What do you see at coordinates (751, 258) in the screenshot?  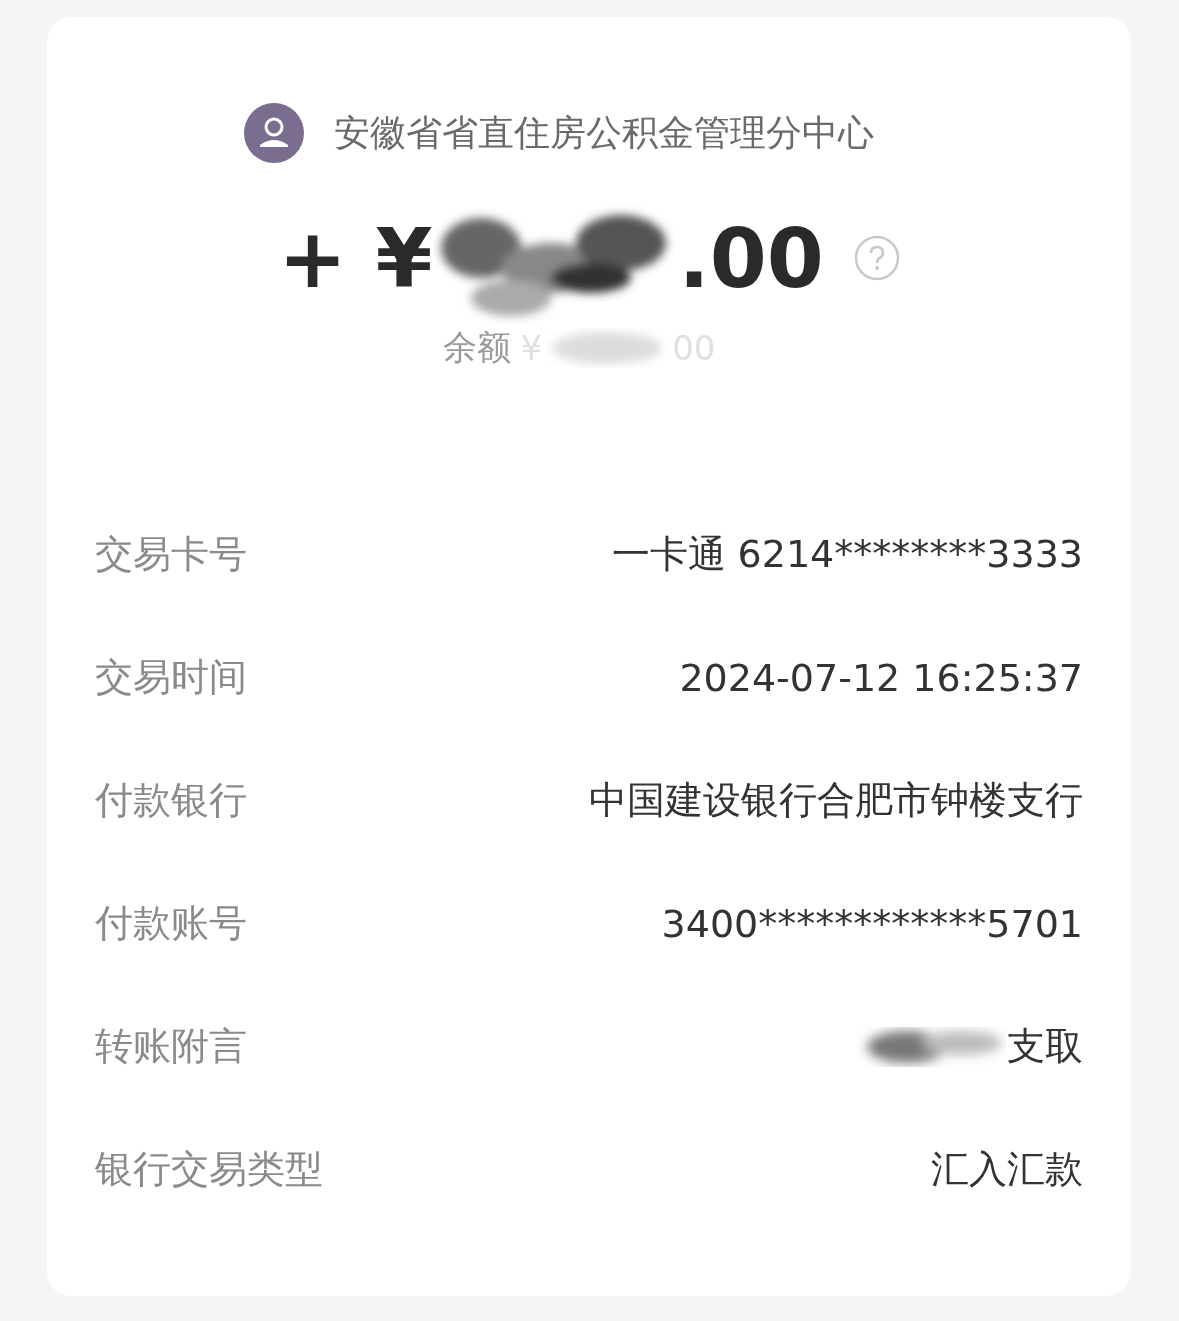 I see `amount-suffix: .00` at bounding box center [751, 258].